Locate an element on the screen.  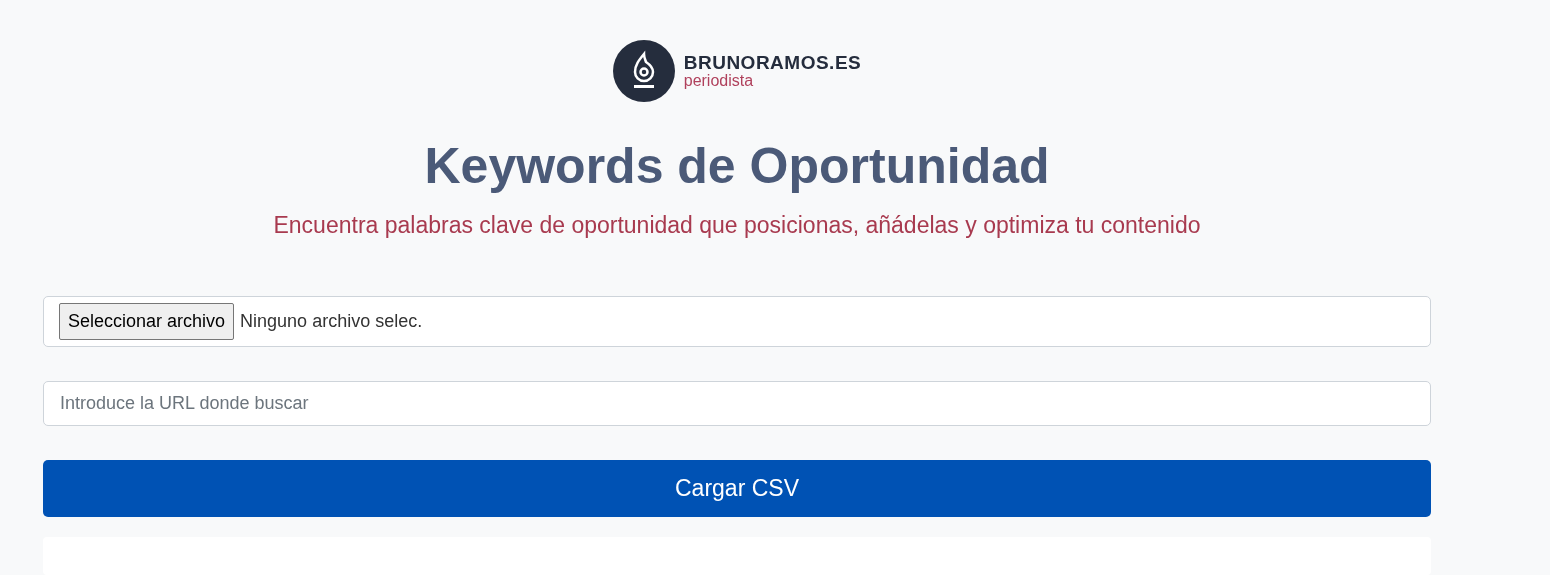
file-input: Seleccionar archivo Ninguno archivo selec. is located at coordinates (737, 321).